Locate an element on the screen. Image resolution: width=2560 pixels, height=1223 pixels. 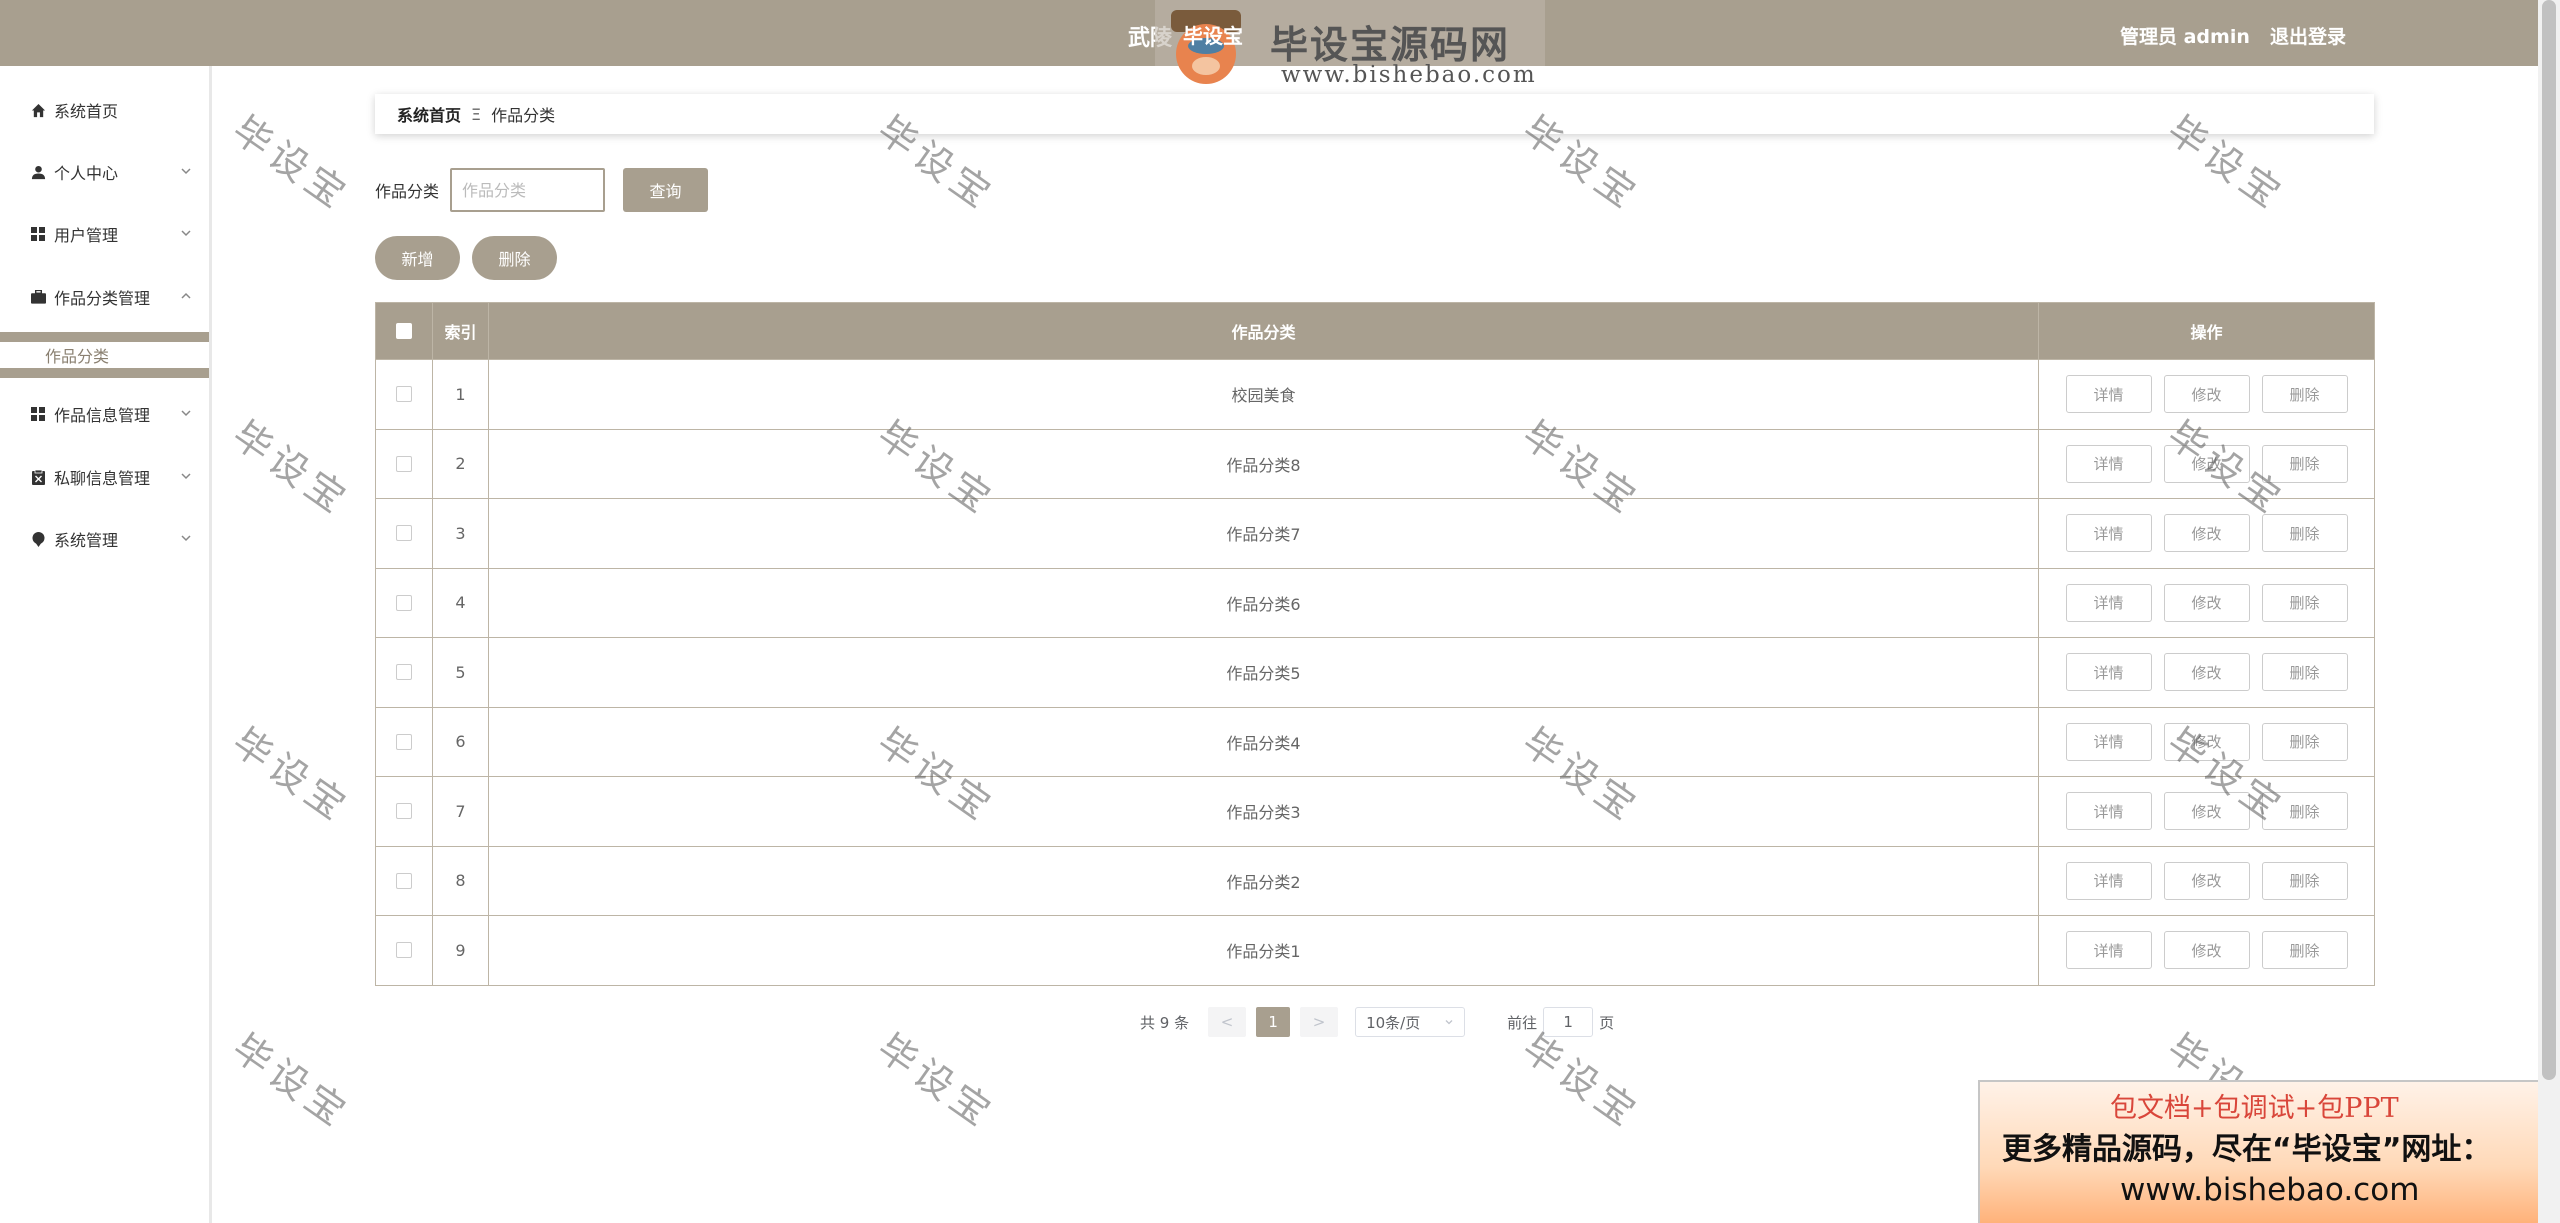
goto-page-input is located at coordinates (1568, 1022).